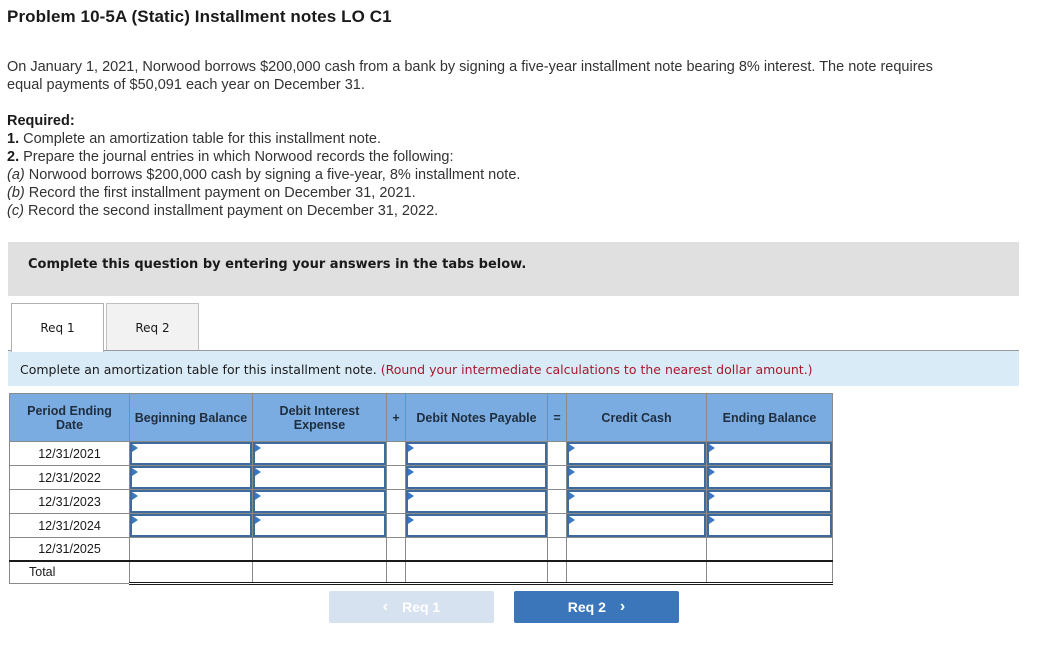  What do you see at coordinates (41, 121) in the screenshot?
I see `required-heading: Required:` at bounding box center [41, 121].